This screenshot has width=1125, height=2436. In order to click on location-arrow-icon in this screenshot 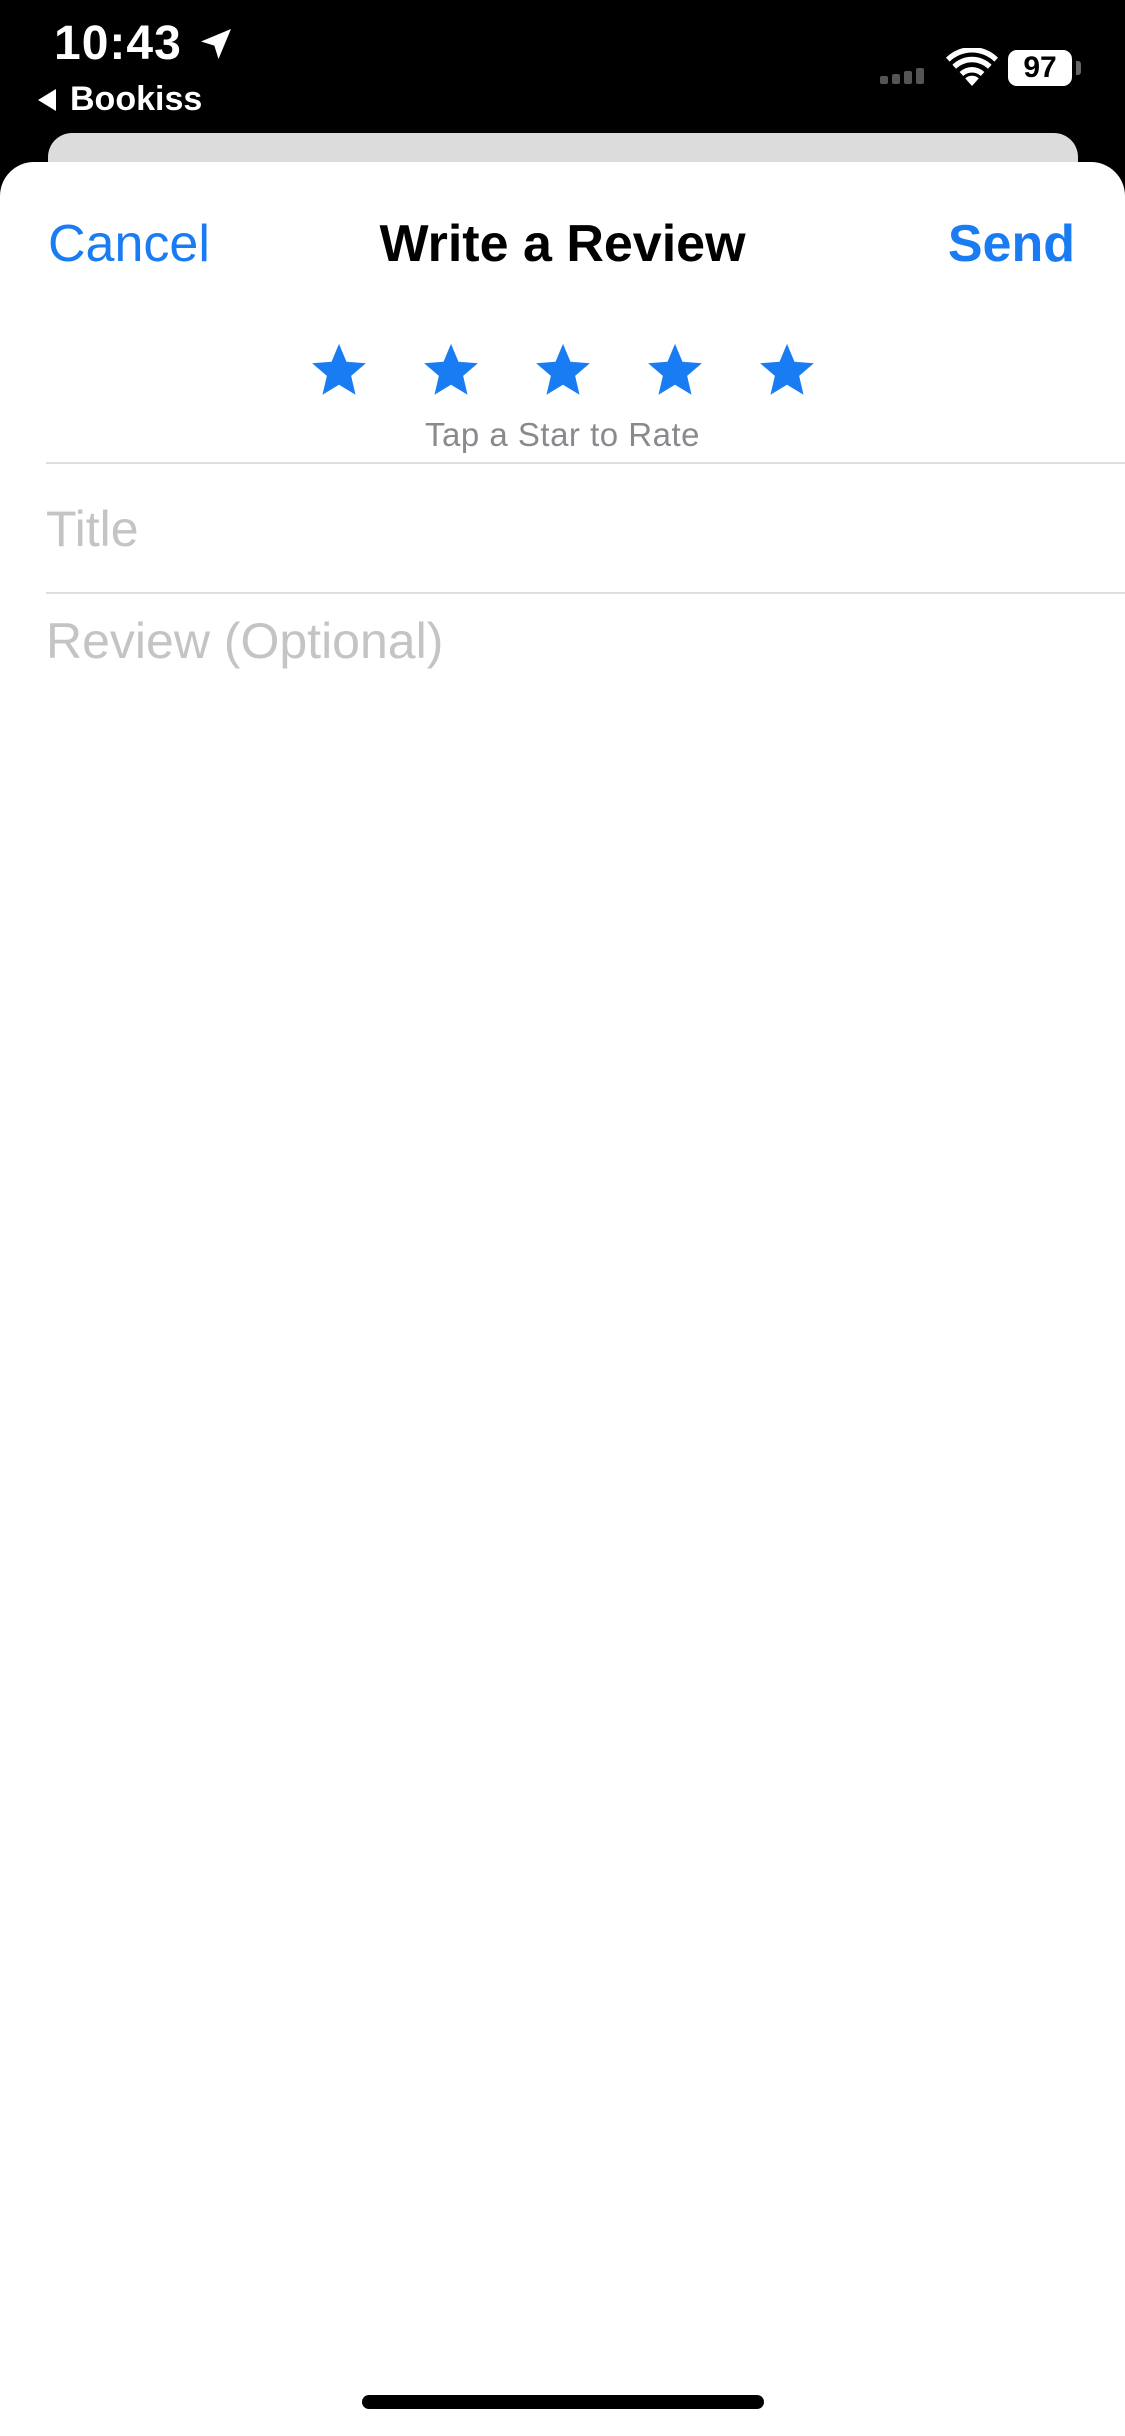, I will do `click(215, 43)`.